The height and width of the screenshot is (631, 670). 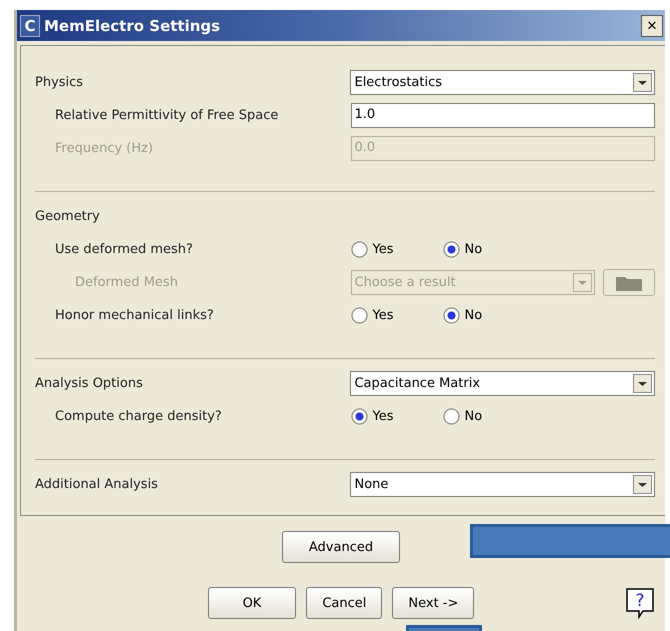 I want to click on help-button: ?, so click(x=640, y=603).